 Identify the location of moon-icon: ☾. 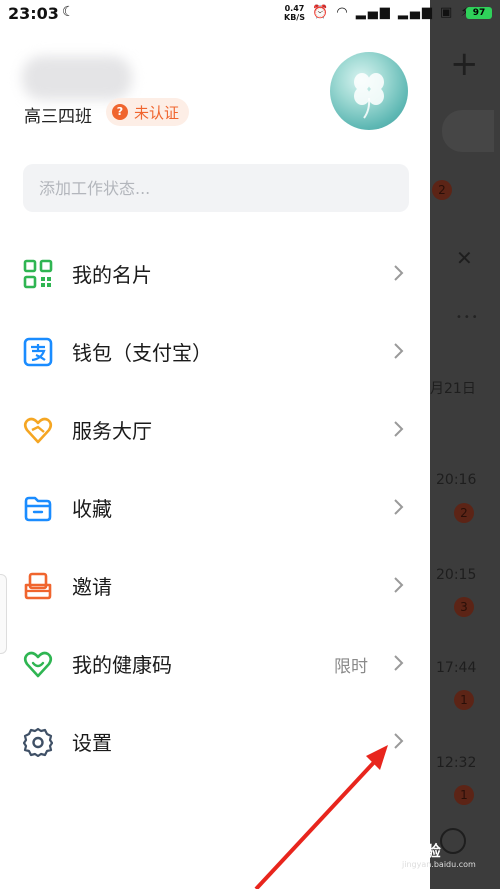
(68, 12).